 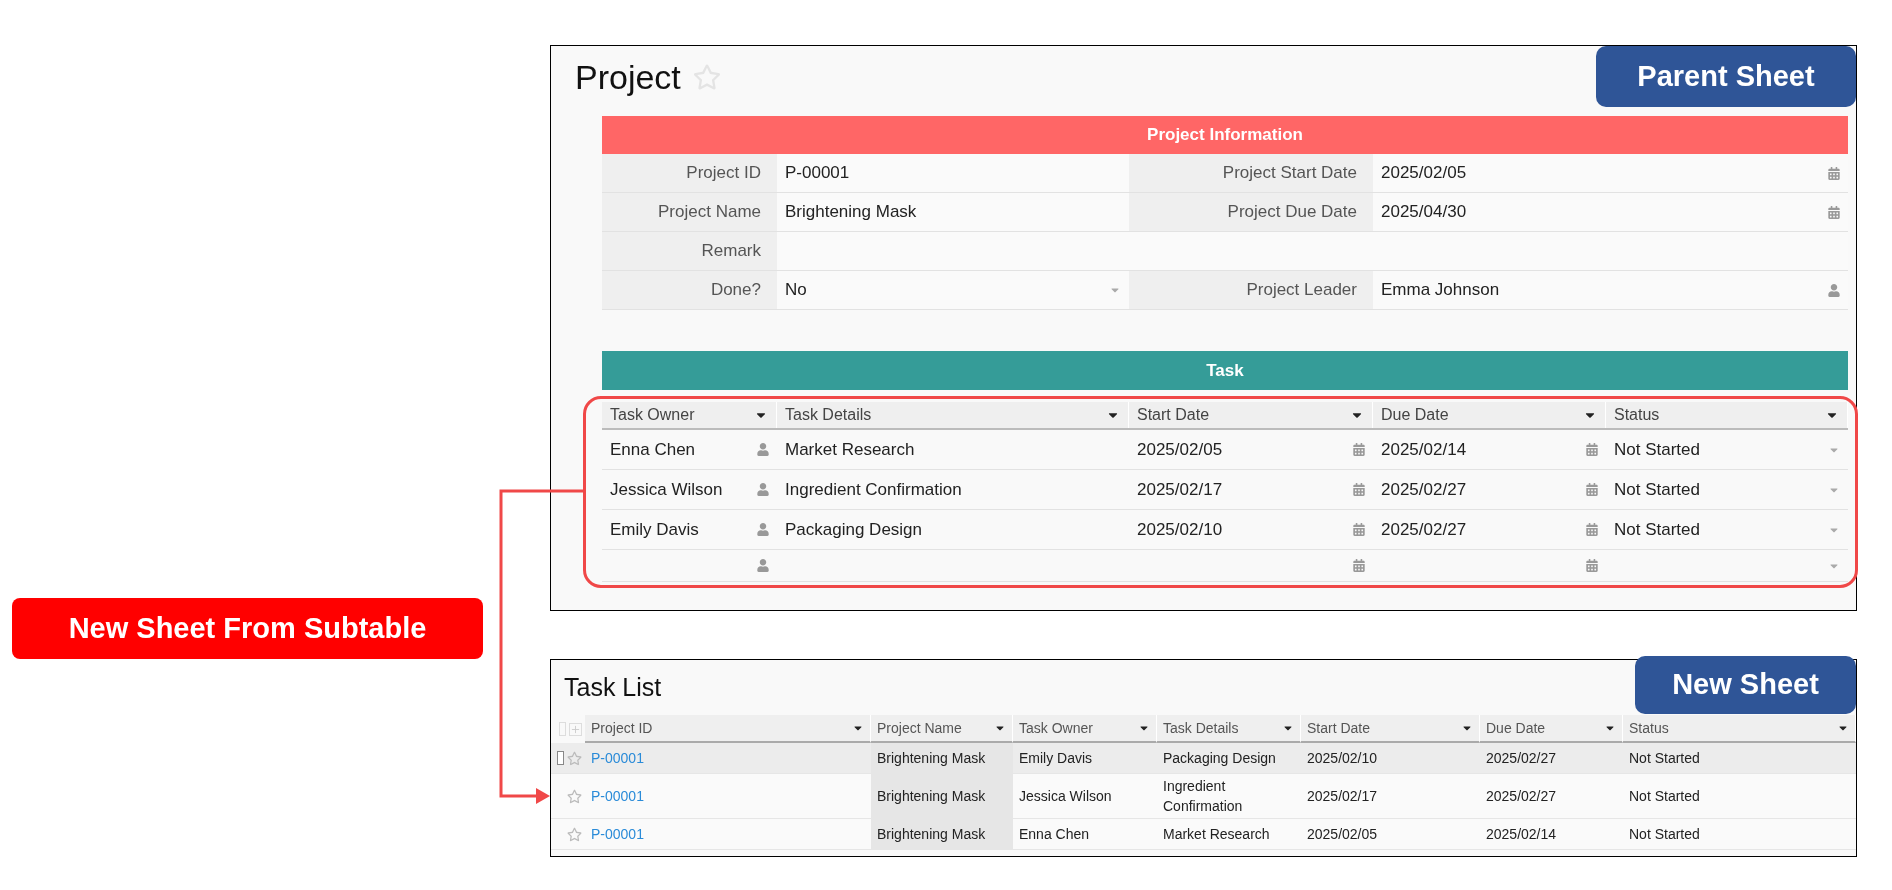 What do you see at coordinates (953, 449) in the screenshot?
I see `table-cell: Market Research` at bounding box center [953, 449].